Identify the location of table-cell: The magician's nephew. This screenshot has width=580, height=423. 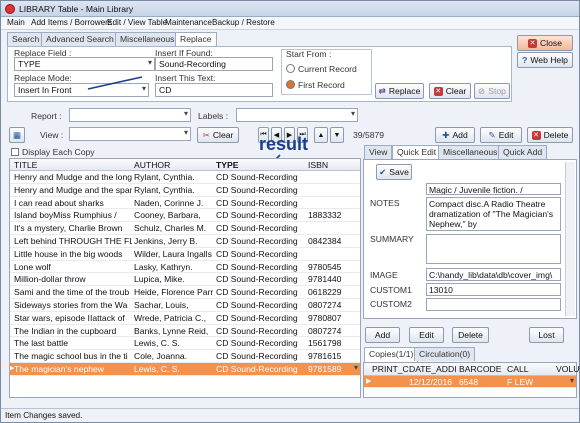
(59, 368).